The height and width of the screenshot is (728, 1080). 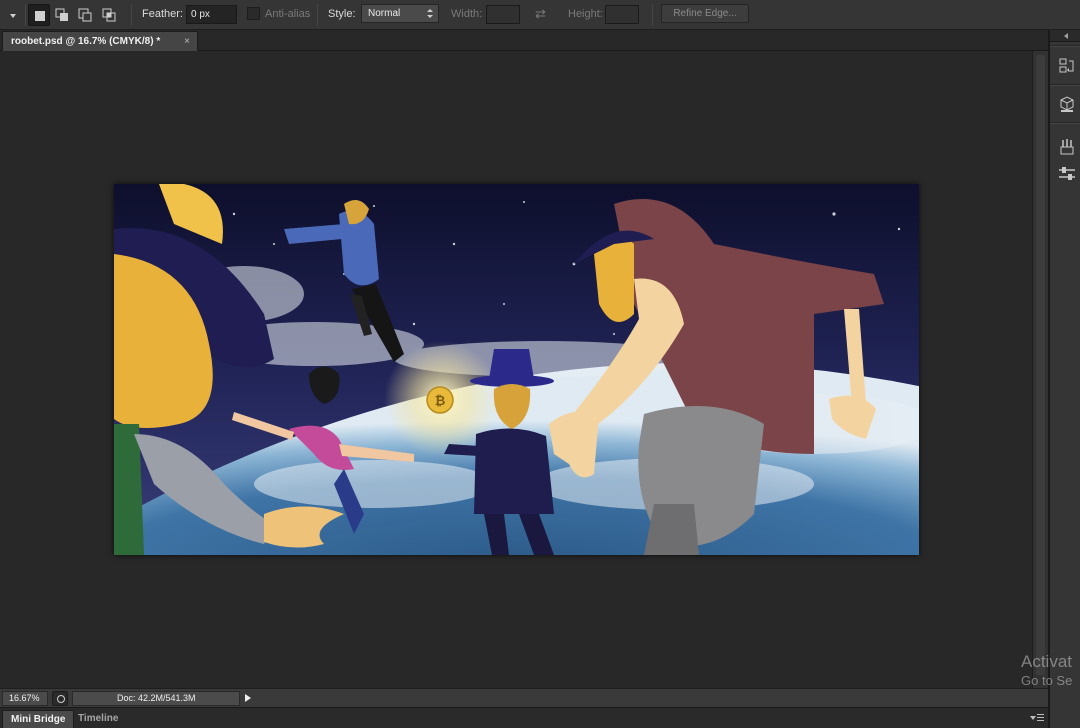 I want to click on width-label: Width:, so click(x=467, y=14).